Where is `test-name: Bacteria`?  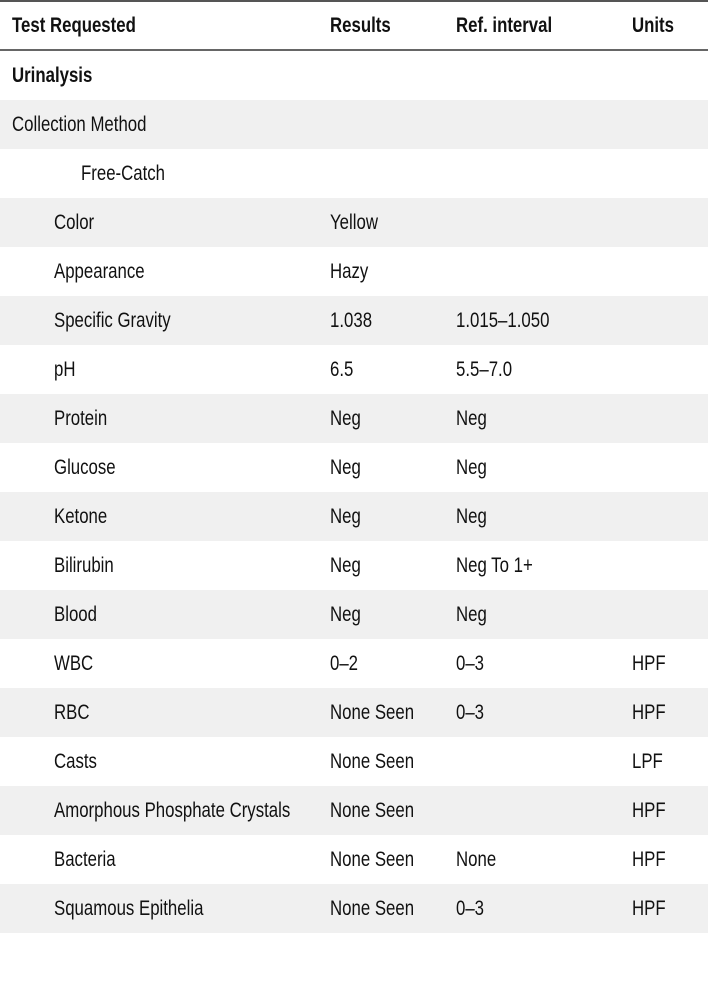 test-name: Bacteria is located at coordinates (85, 859).